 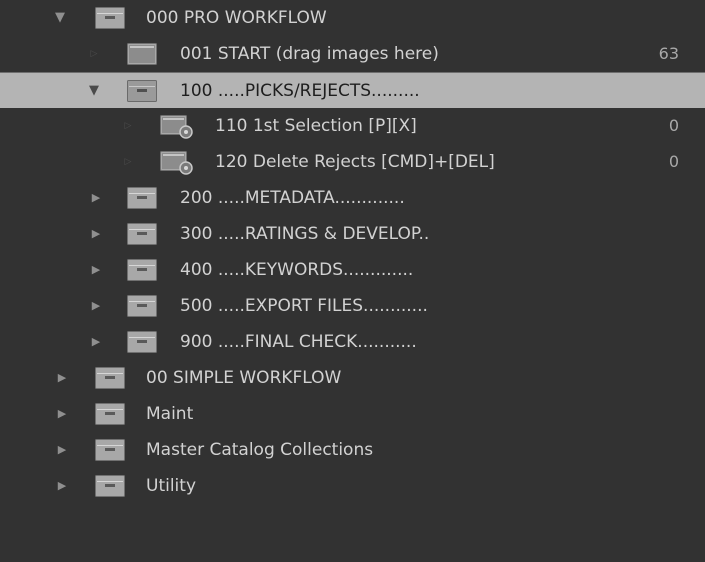 I want to click on collection-set-label: 00 SIMPLE WORKFLOW, so click(x=244, y=378).